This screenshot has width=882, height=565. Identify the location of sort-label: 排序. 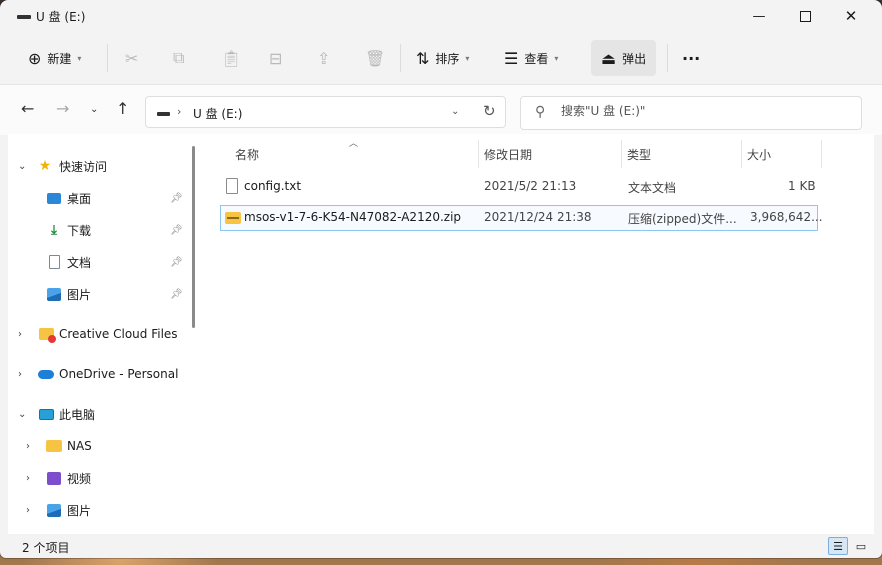
(447, 58).